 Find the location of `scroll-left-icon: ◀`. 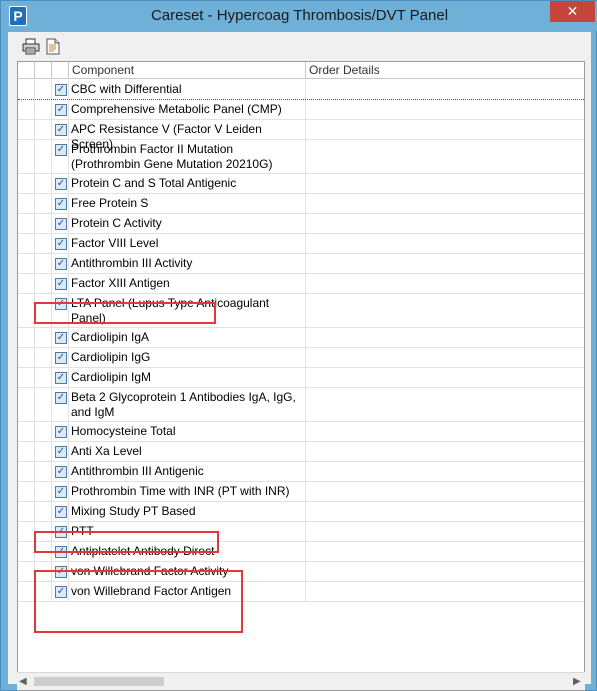

scroll-left-icon: ◀ is located at coordinates (23, 681).